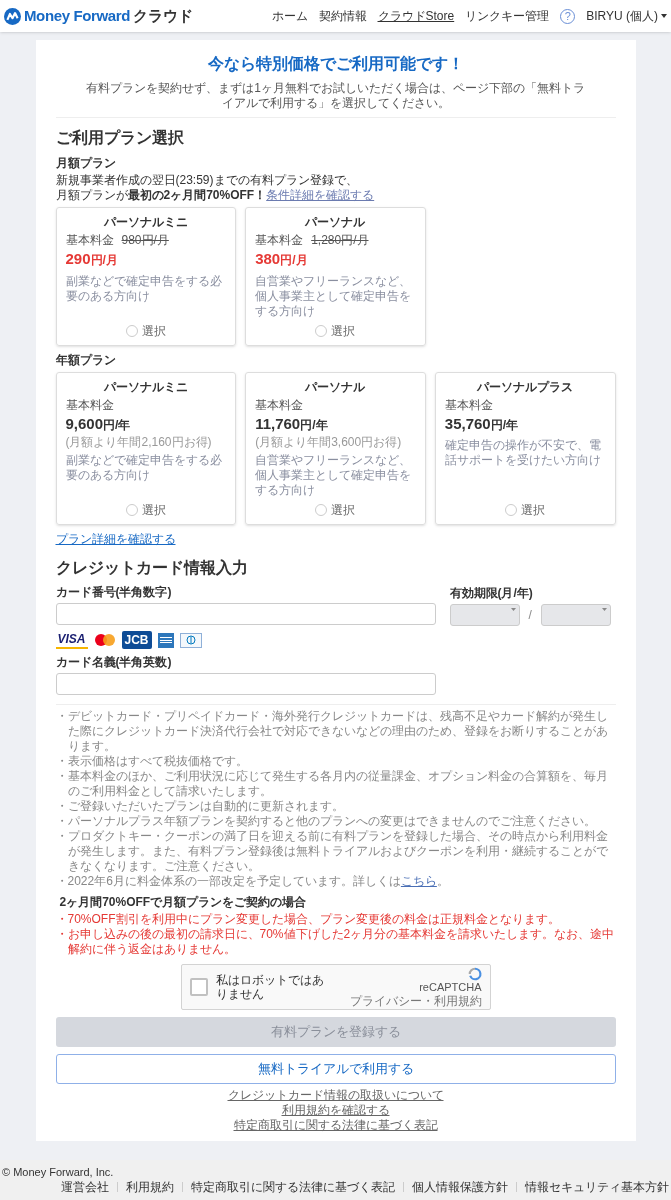 The width and height of the screenshot is (671, 1200). What do you see at coordinates (460, 1187) in the screenshot?
I see `footer-link: 個人情報保護方針` at bounding box center [460, 1187].